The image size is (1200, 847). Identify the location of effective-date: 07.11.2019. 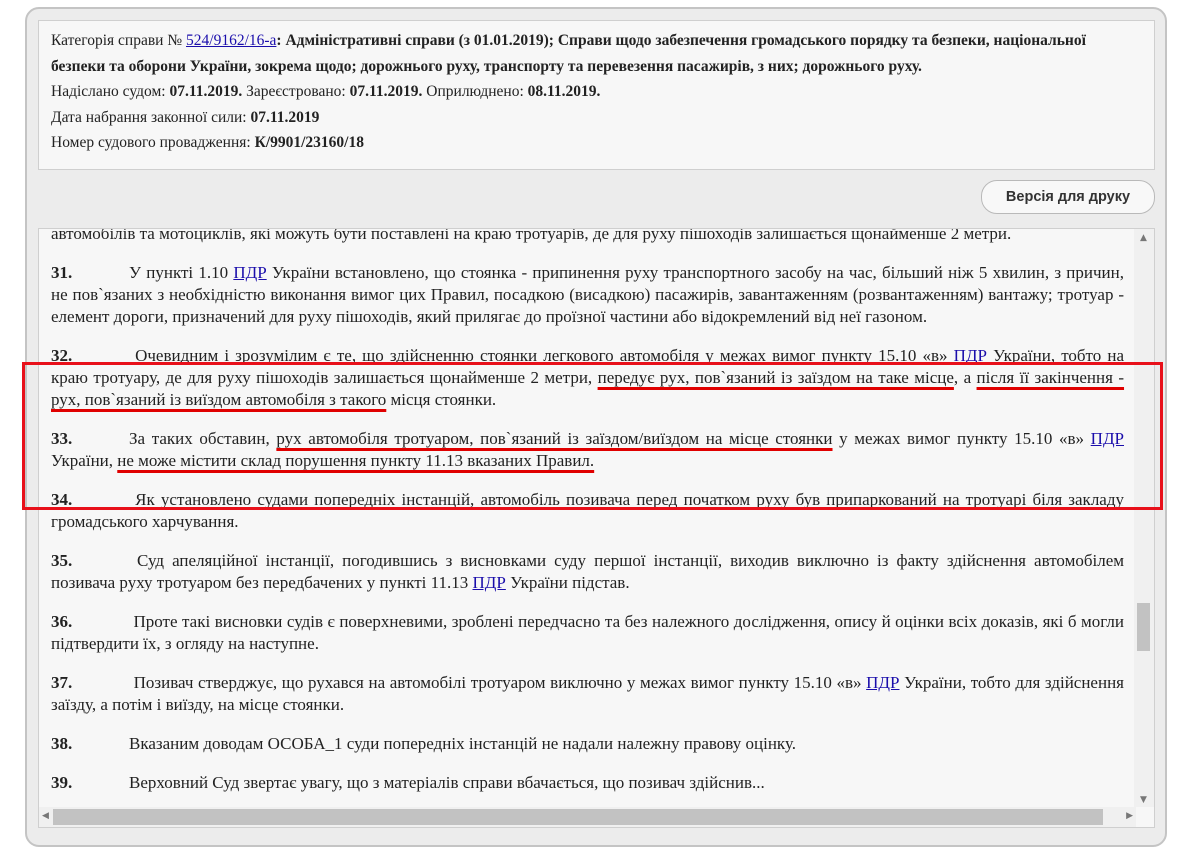
(285, 117).